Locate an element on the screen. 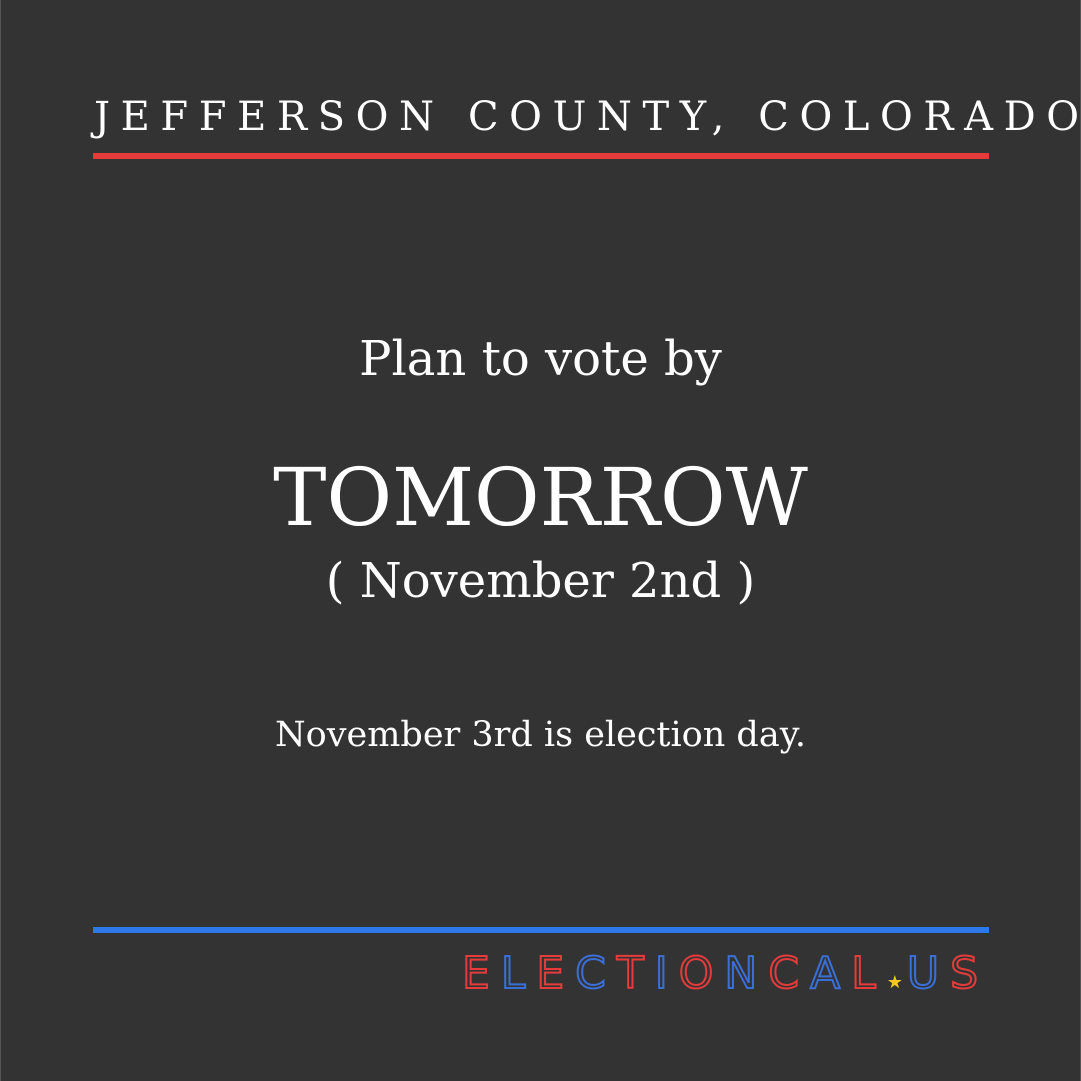  electioncal-logo: ELECTIONCAL★US is located at coordinates (725, 974).